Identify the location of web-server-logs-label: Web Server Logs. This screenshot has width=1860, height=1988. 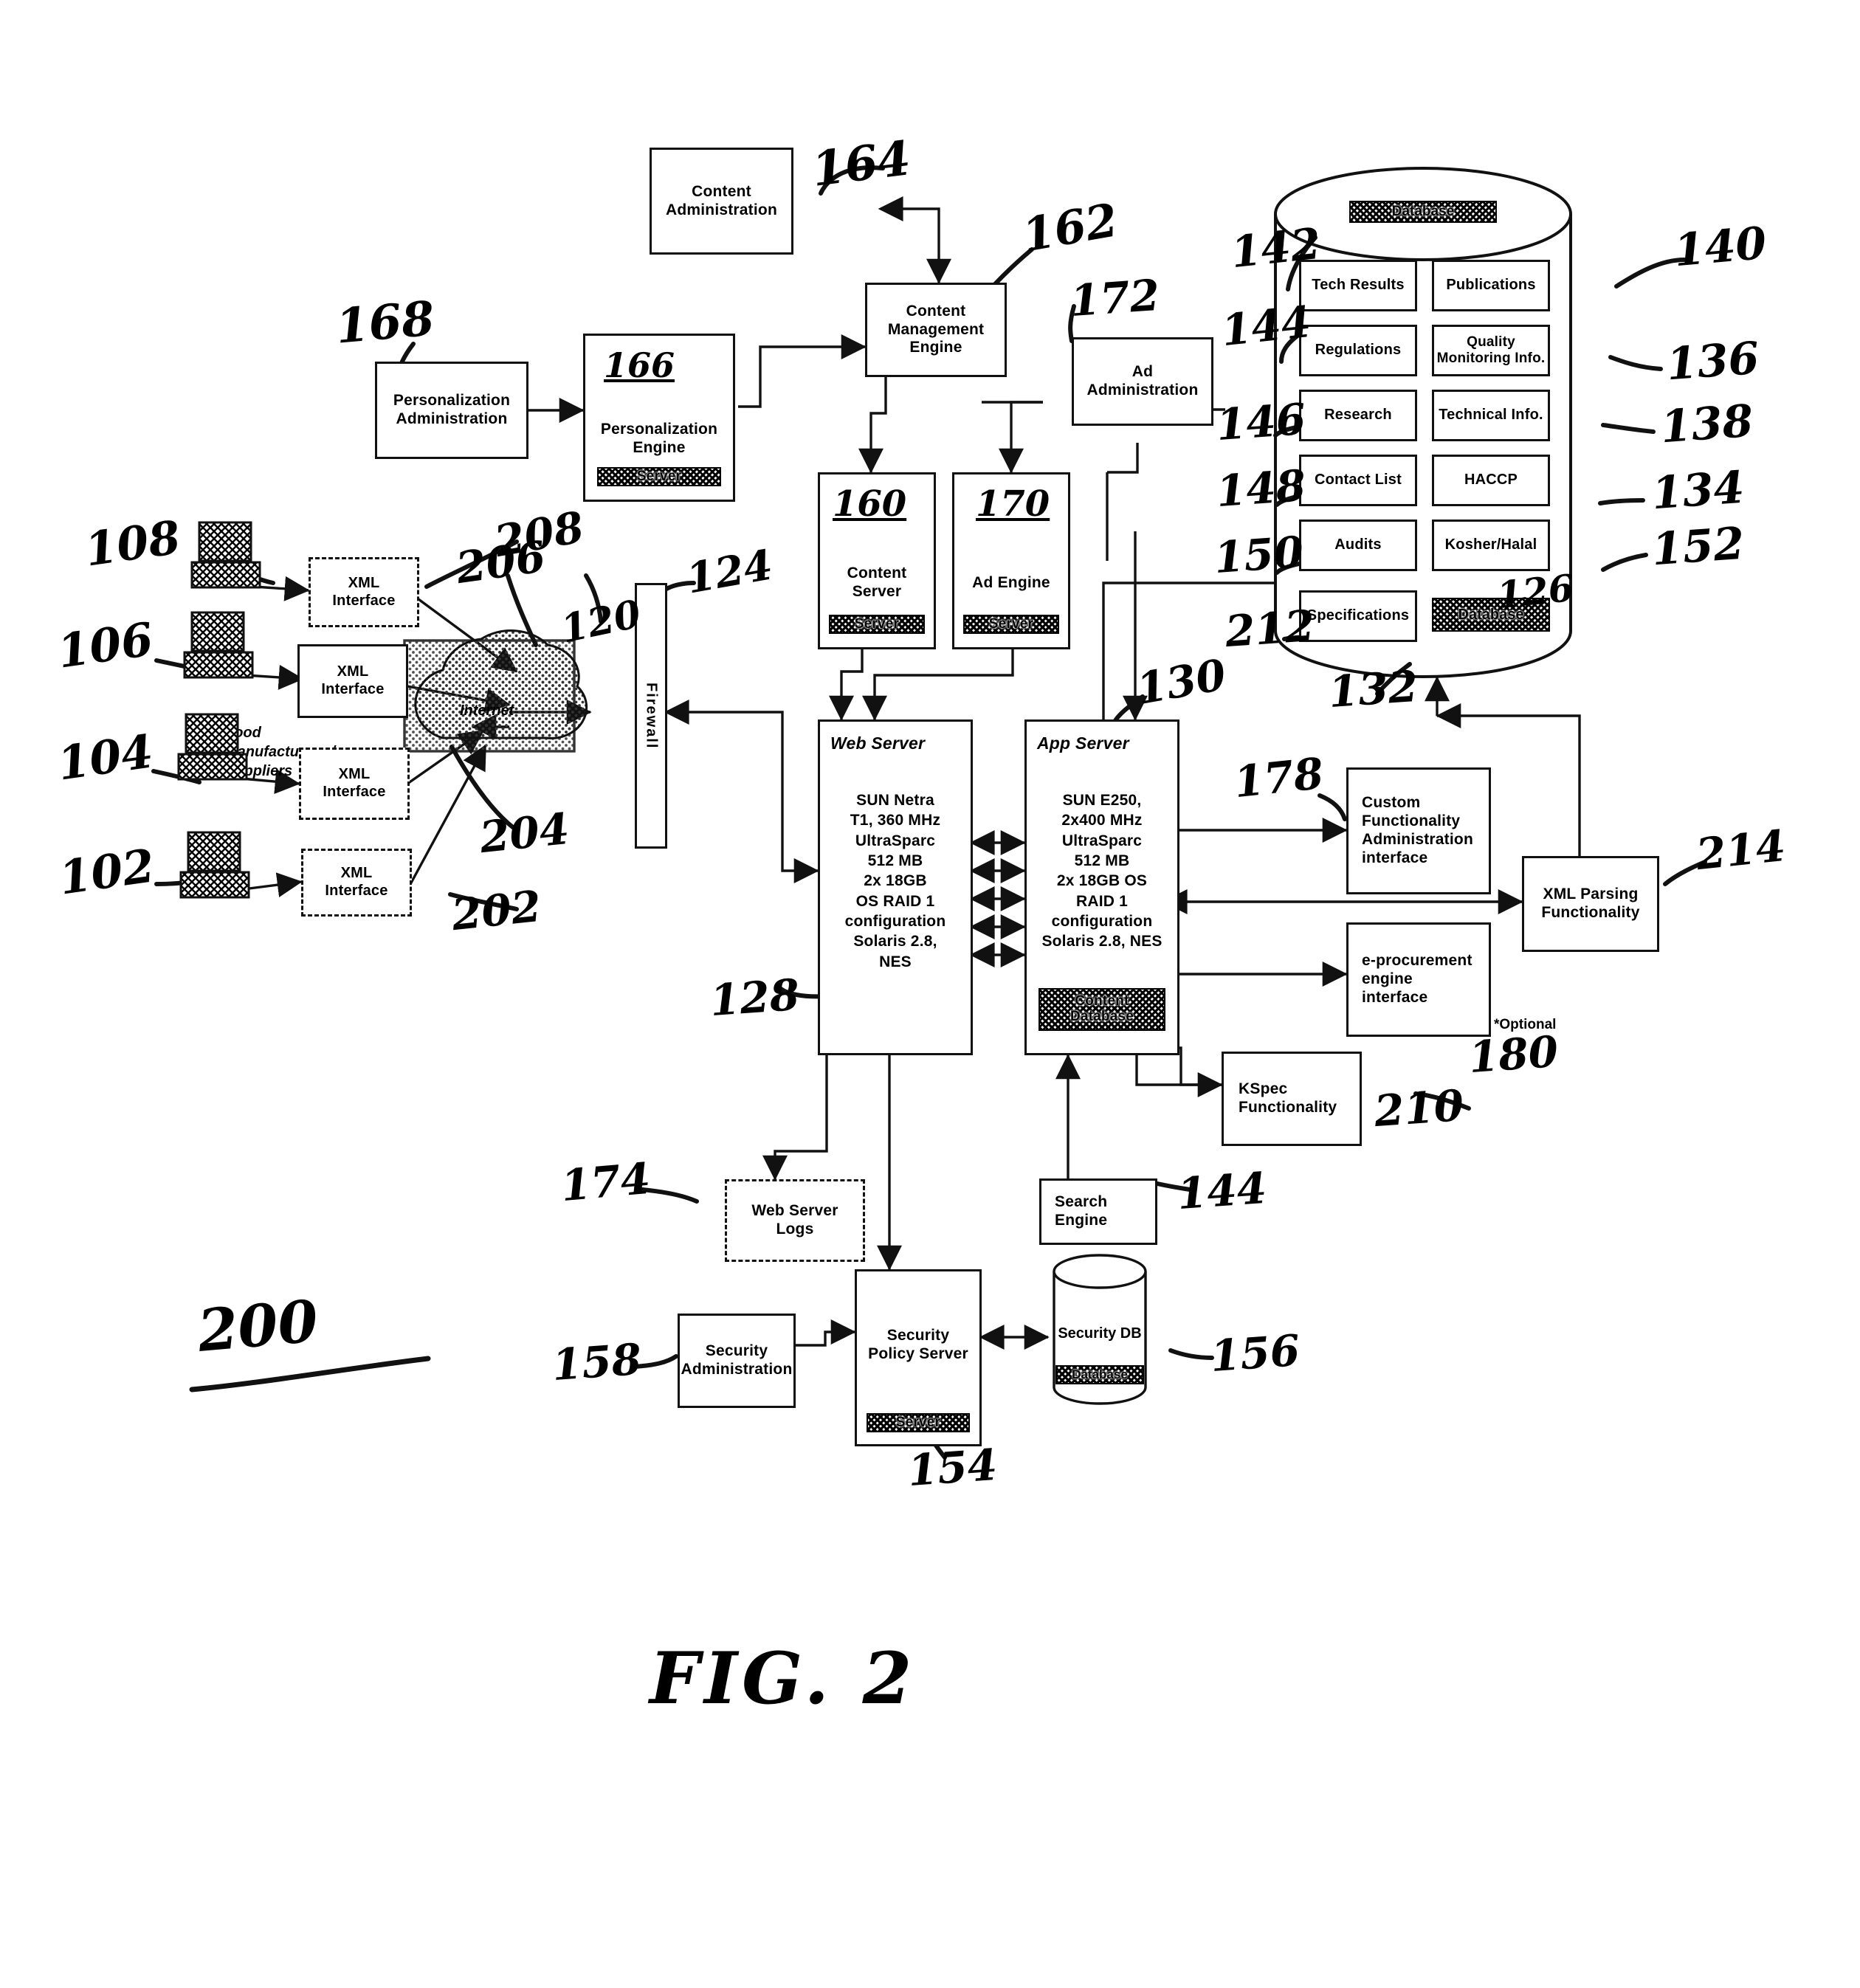
(794, 1220).